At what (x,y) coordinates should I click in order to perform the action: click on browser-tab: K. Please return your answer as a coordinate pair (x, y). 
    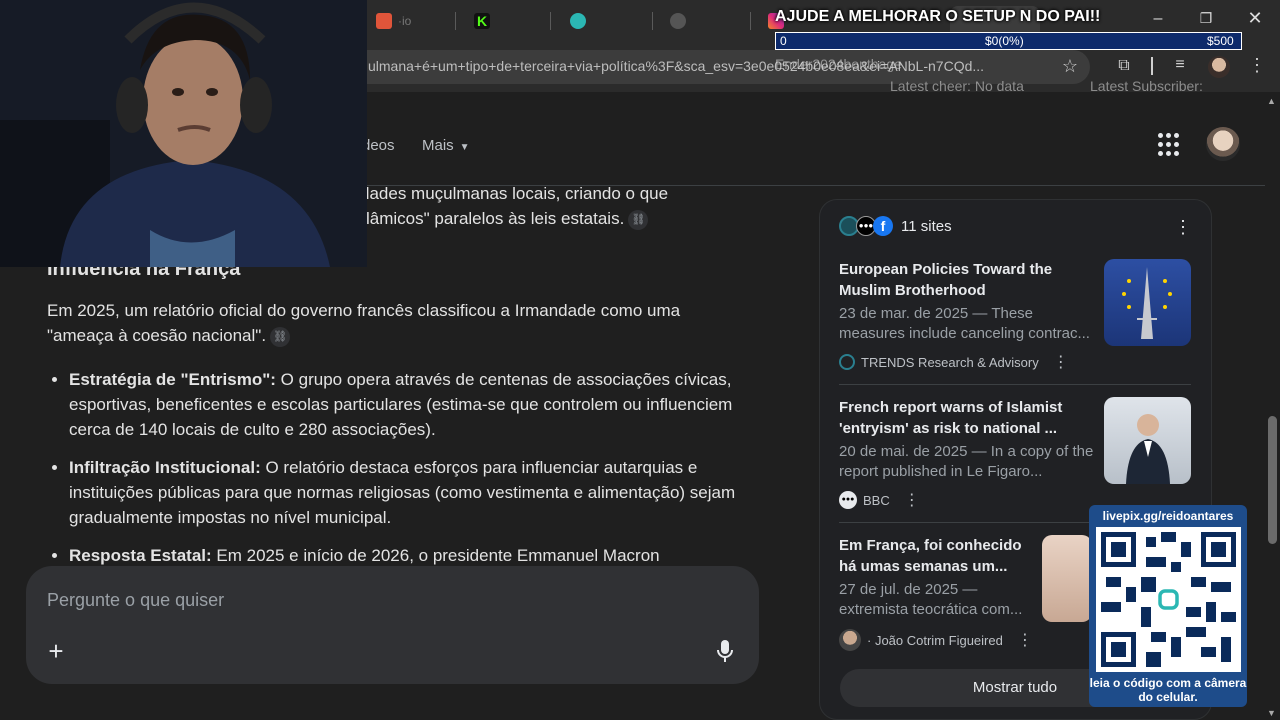
    Looking at the image, I should click on (482, 21).